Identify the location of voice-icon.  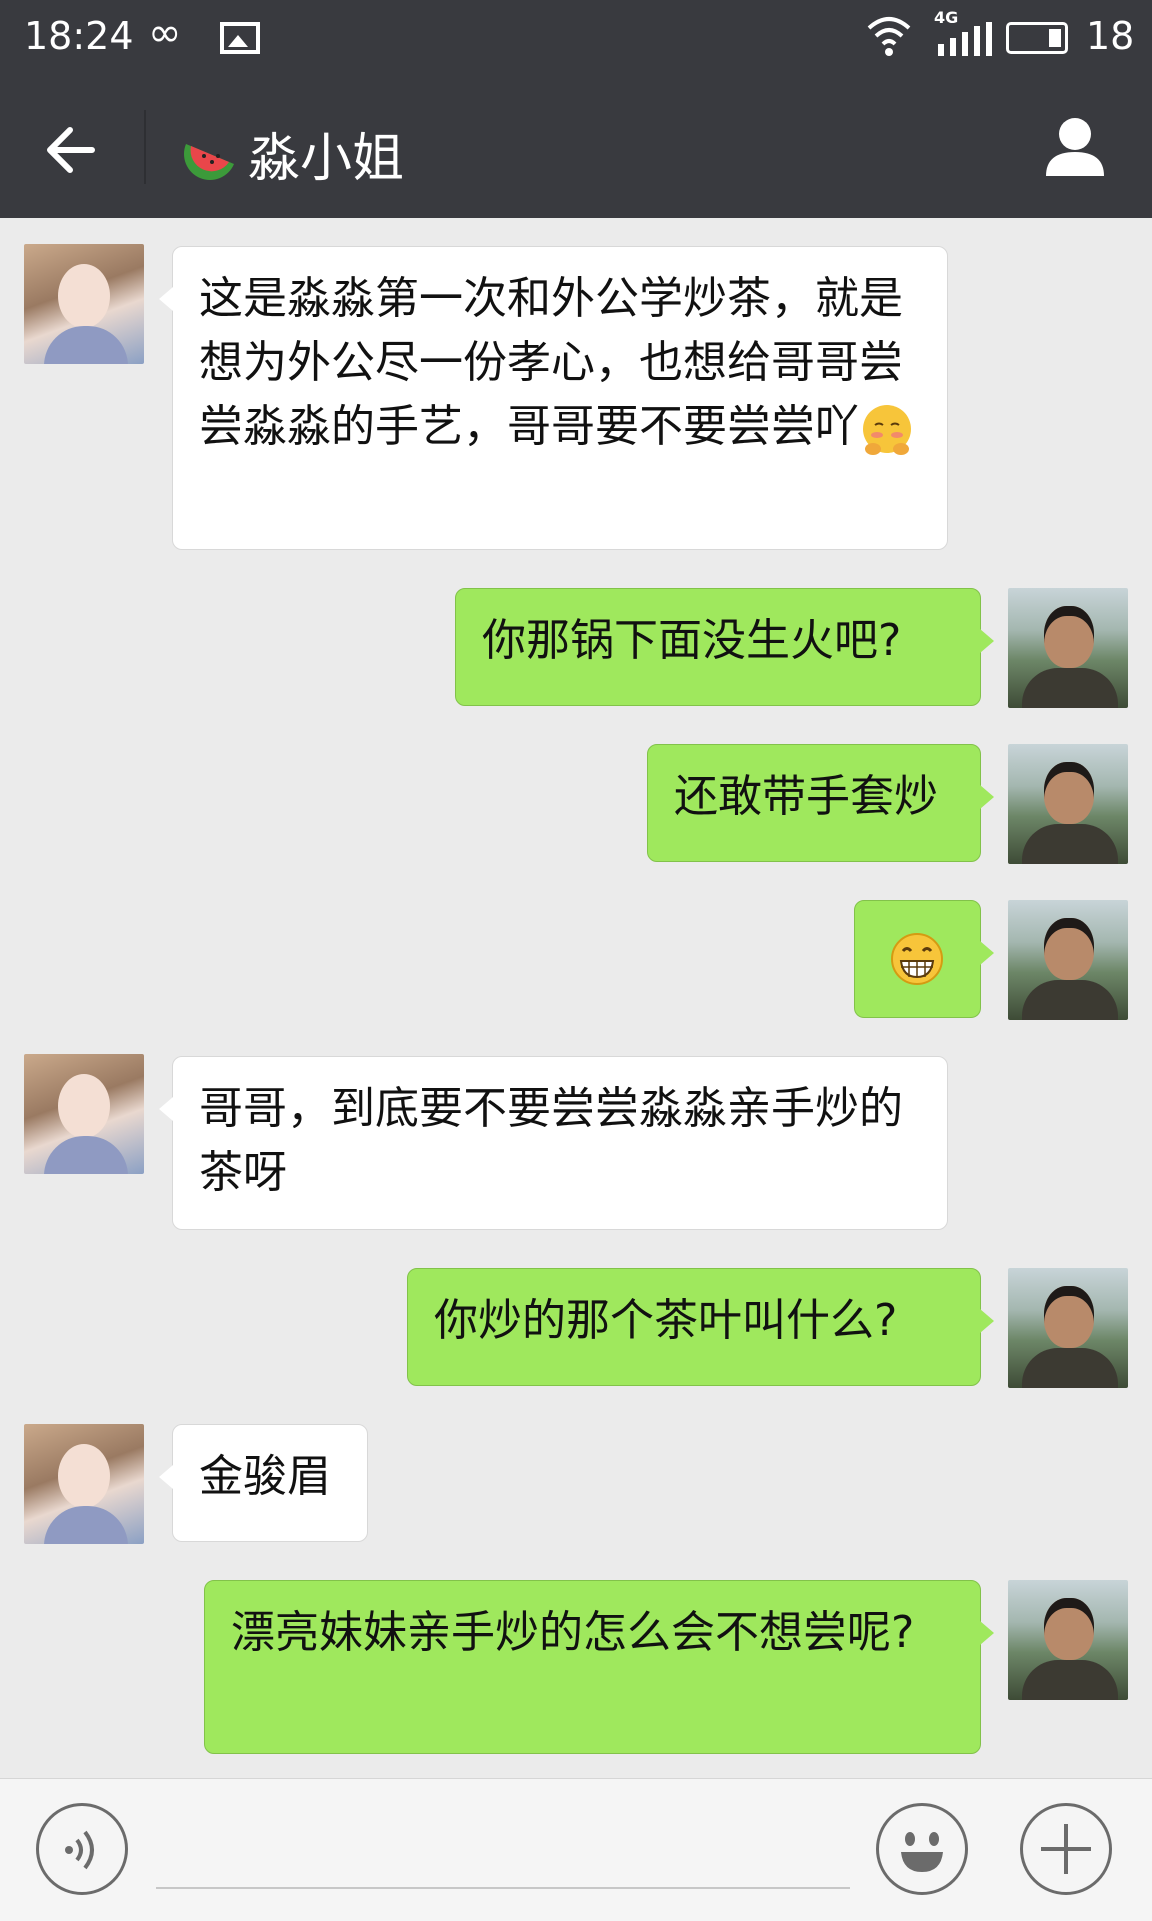
(79, 1850).